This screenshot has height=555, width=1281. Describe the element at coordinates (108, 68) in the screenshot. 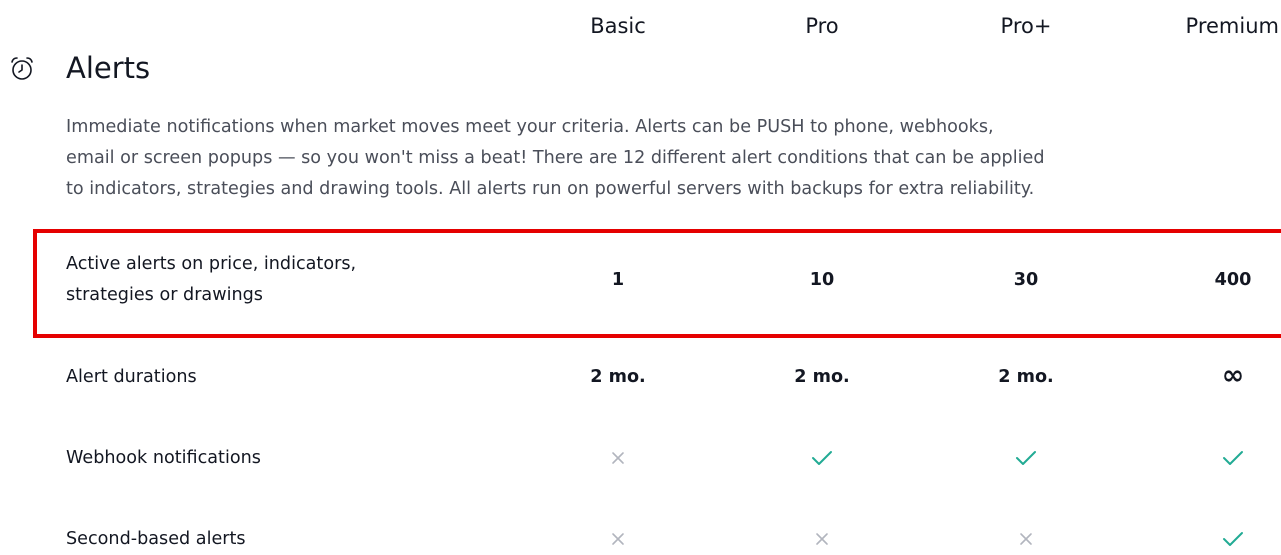

I see `section-title: Alerts` at that location.